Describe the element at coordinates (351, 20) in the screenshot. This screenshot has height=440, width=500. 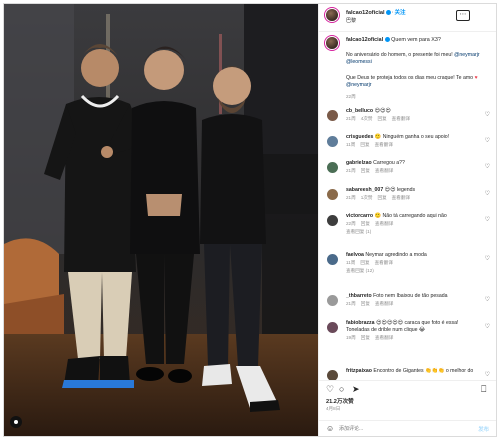
I see `location-link: 巴黎` at that location.